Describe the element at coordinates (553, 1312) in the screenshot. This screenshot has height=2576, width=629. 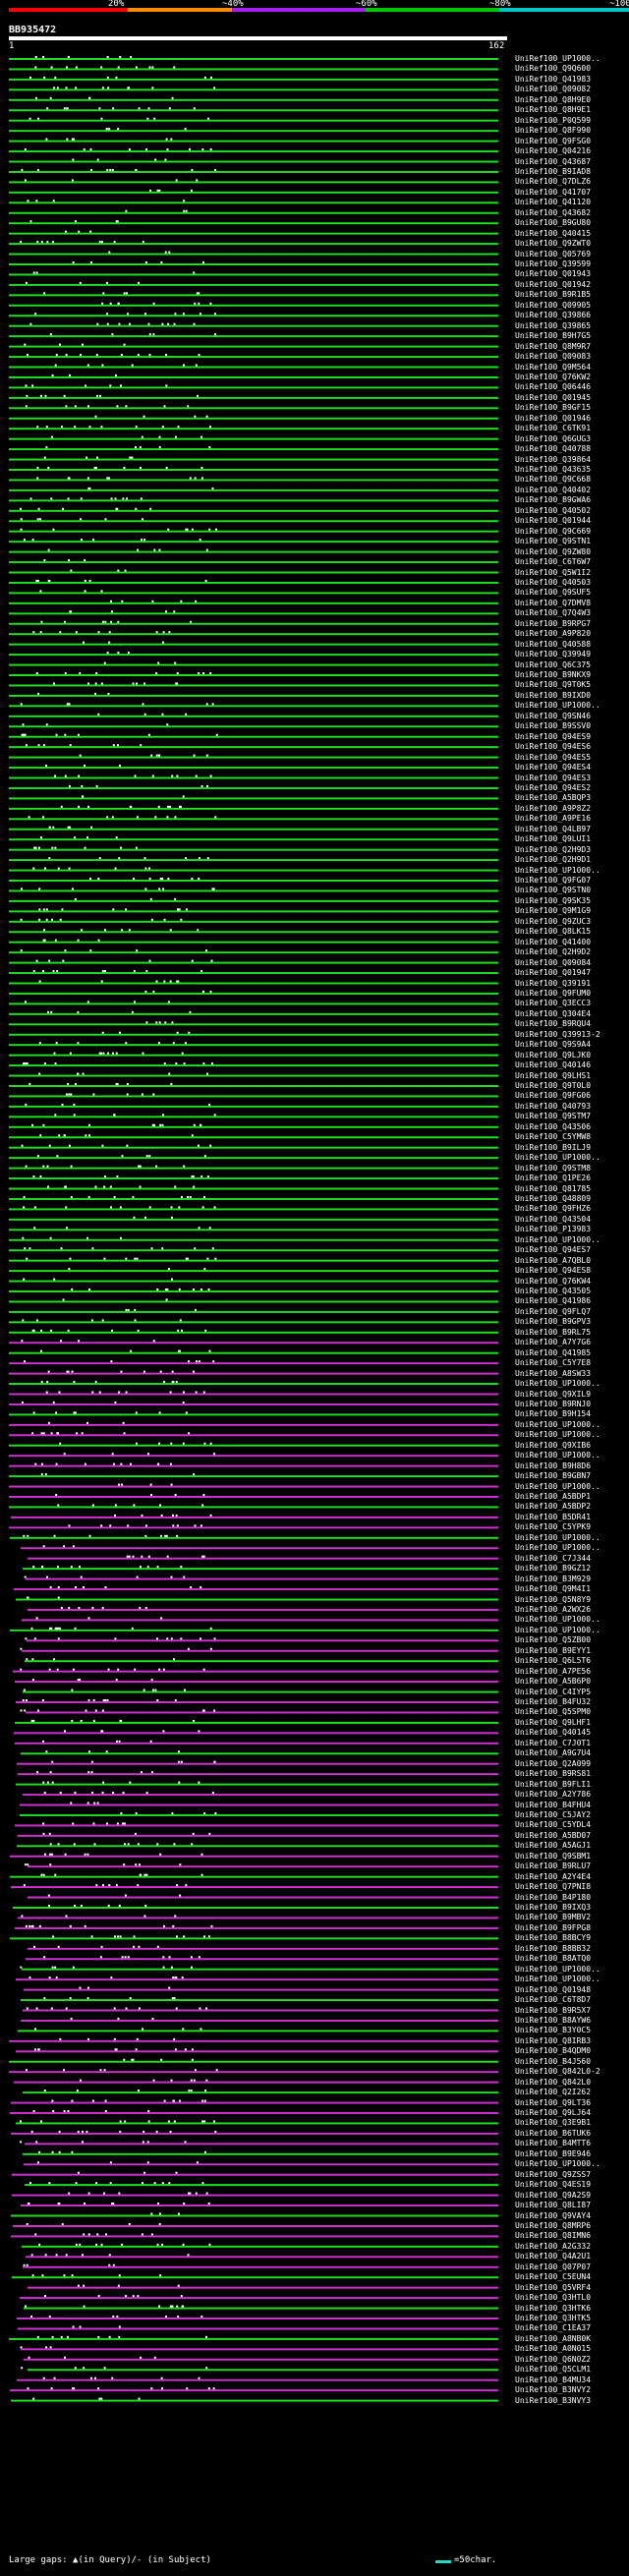
I see `hit-label: UniRef100_Q9FLQ7` at that location.